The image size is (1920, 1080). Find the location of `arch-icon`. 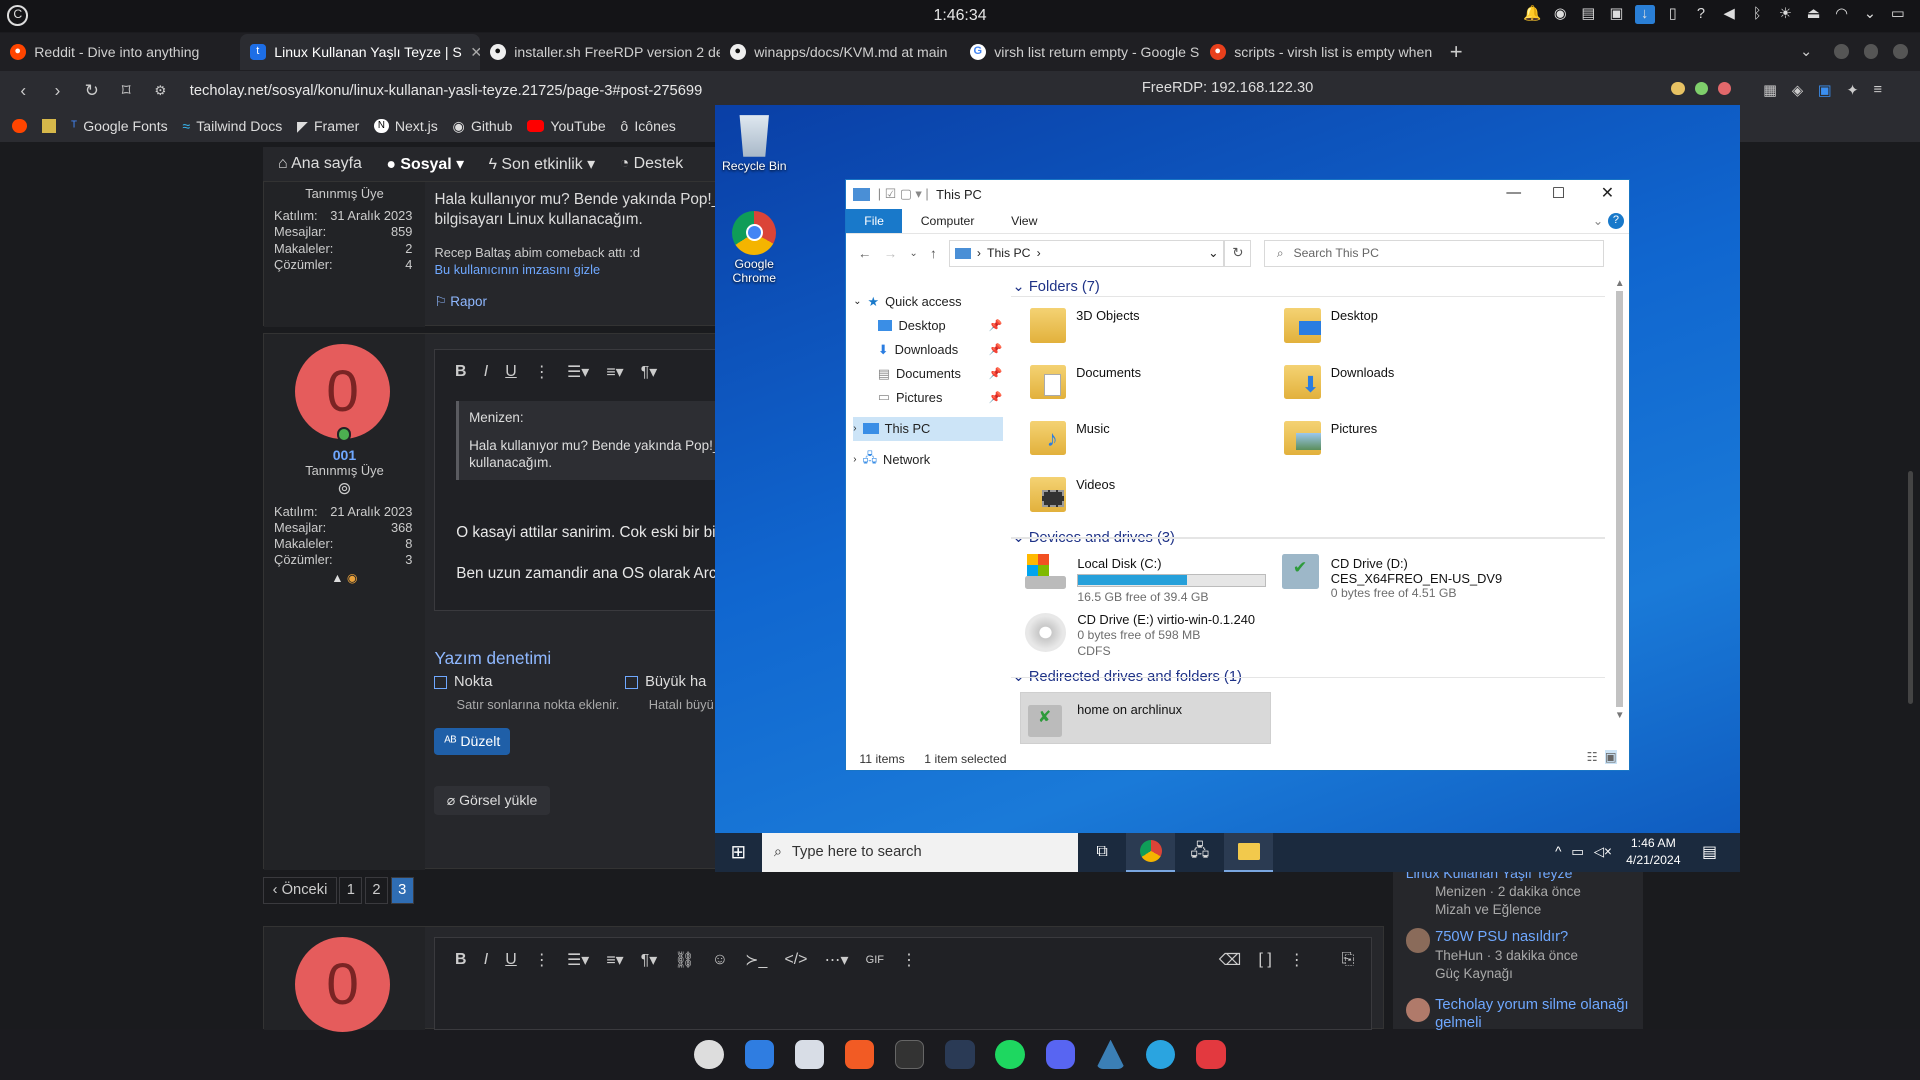

arch-icon is located at coordinates (1110, 1054).